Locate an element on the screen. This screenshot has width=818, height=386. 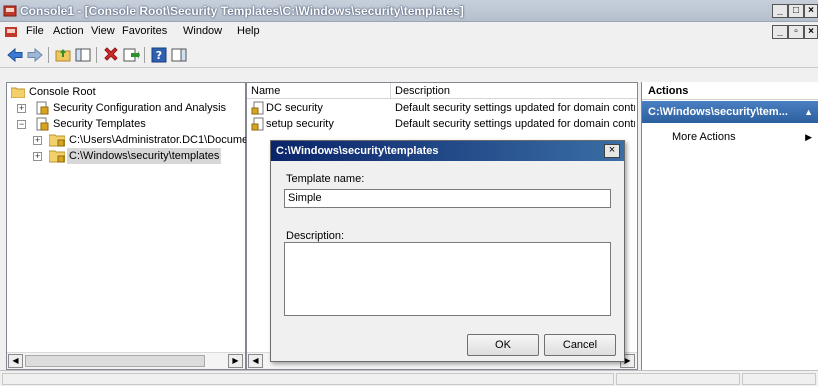
forward-arrow-icon is located at coordinates (35, 55).